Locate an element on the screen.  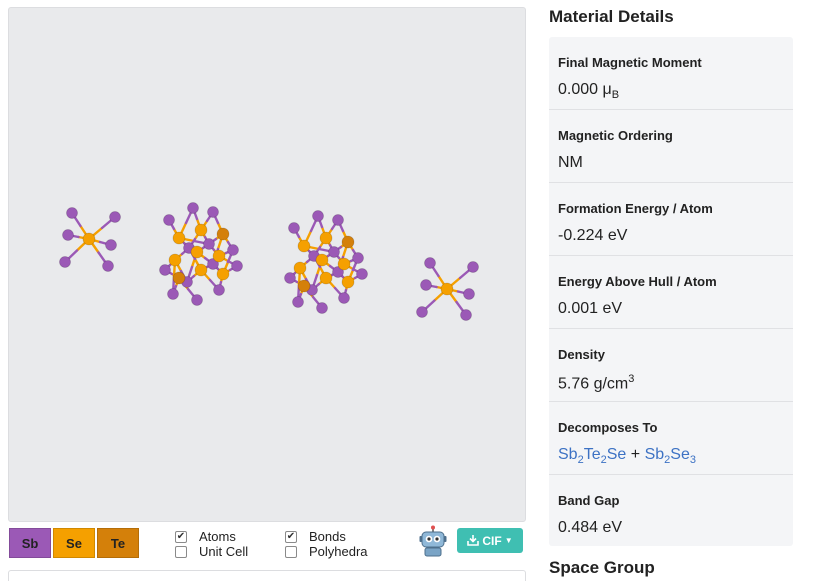
legend-se: Se is located at coordinates (74, 543).